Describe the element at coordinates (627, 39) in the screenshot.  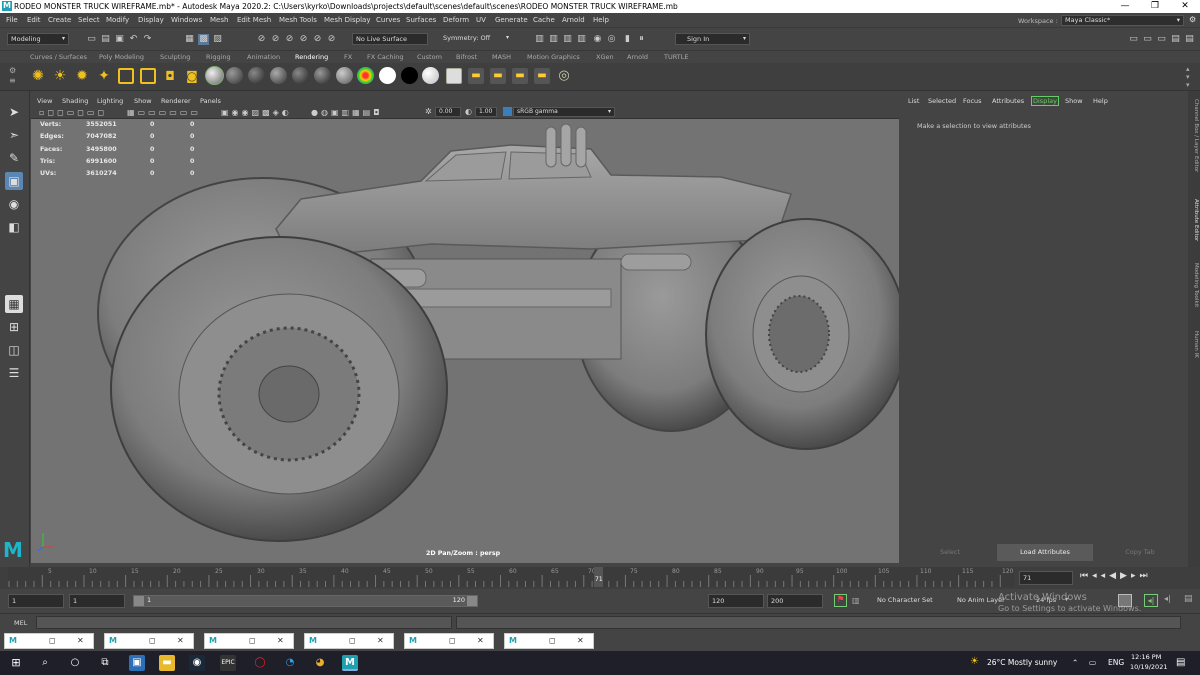
I see `arnold-render-icon: ▮` at that location.